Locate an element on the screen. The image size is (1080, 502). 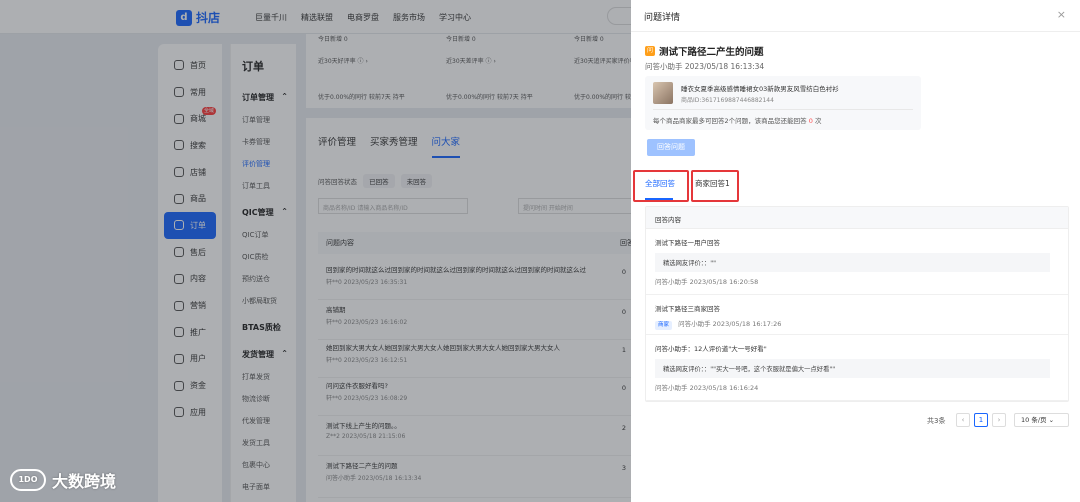
page-size-select: 10 条/页 ⌄ is located at coordinates (1041, 420).